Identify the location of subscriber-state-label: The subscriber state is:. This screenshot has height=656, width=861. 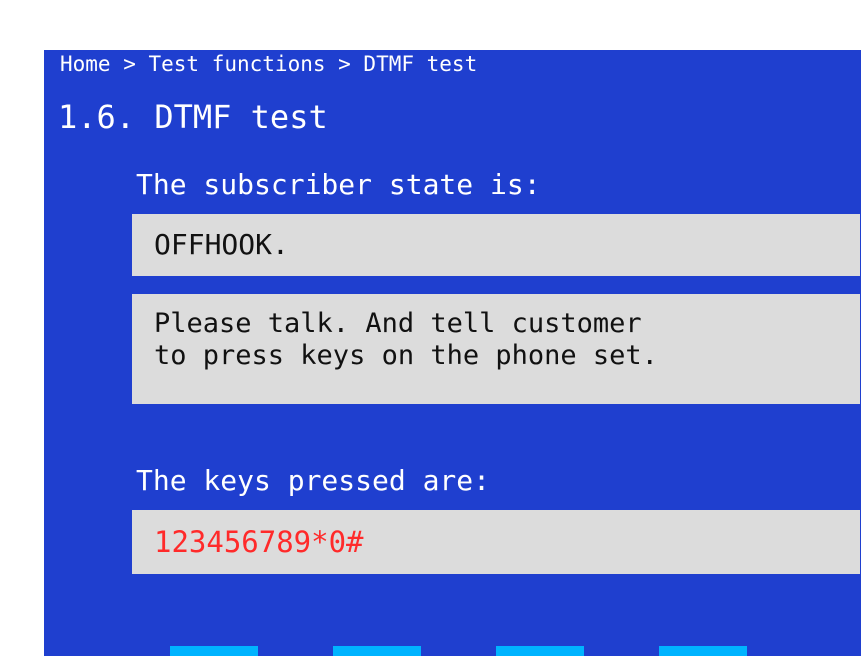
(338, 184).